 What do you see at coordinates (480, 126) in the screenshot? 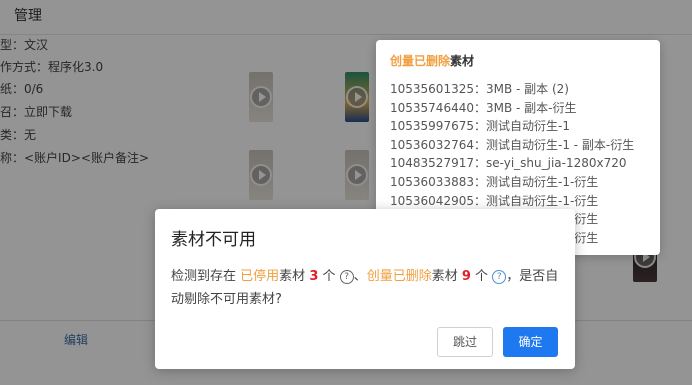
I see `list-item: 10535997675：测试自动衍生-1` at bounding box center [480, 126].